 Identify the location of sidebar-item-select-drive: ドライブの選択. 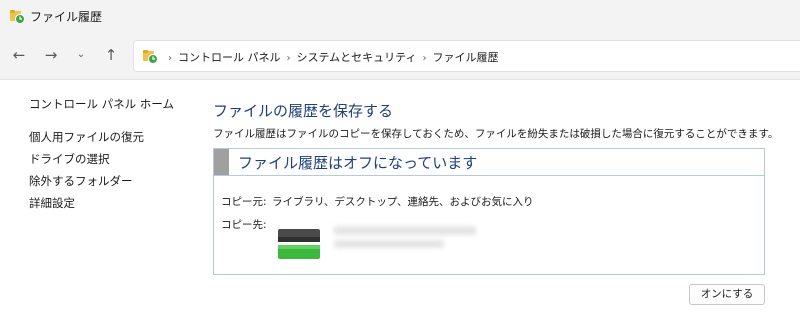
(69, 159).